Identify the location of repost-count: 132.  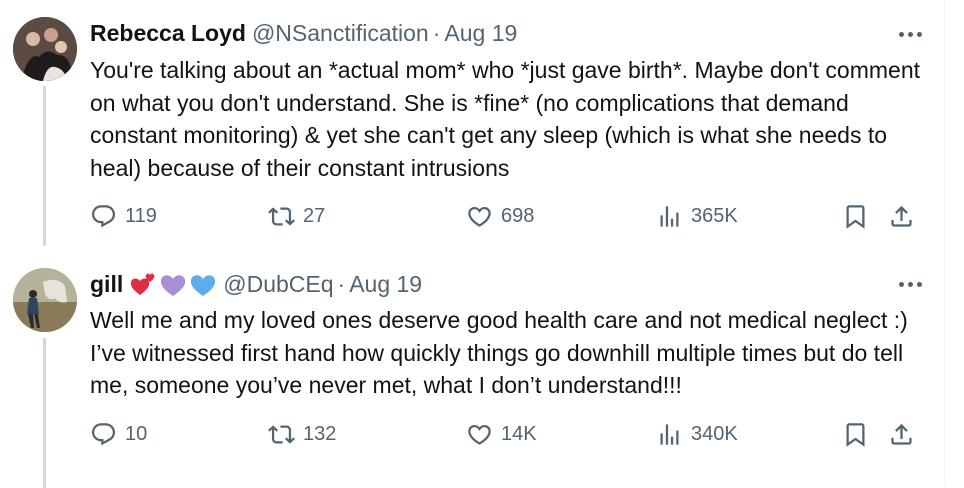
(320, 433).